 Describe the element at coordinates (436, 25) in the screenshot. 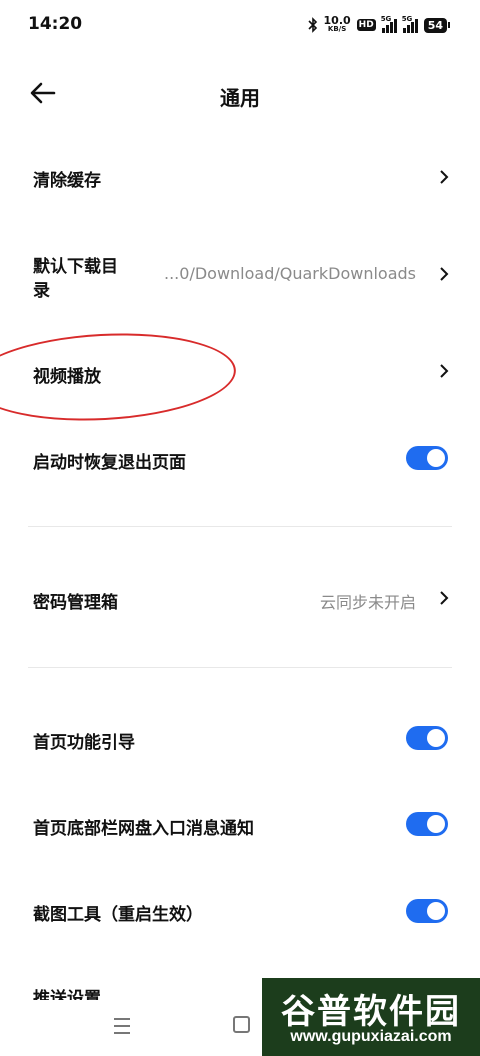

I see `battery-icon: 54` at that location.